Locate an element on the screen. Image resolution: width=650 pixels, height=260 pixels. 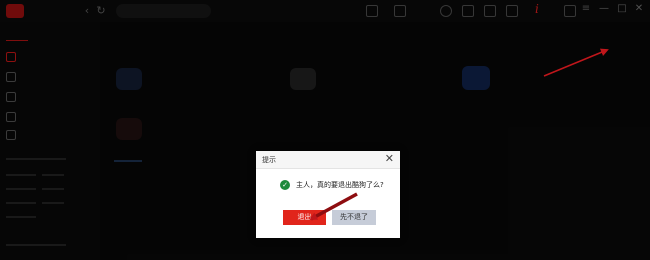
dialog-message: 主人，真的要退出酷狗了么? is located at coordinates (340, 185).